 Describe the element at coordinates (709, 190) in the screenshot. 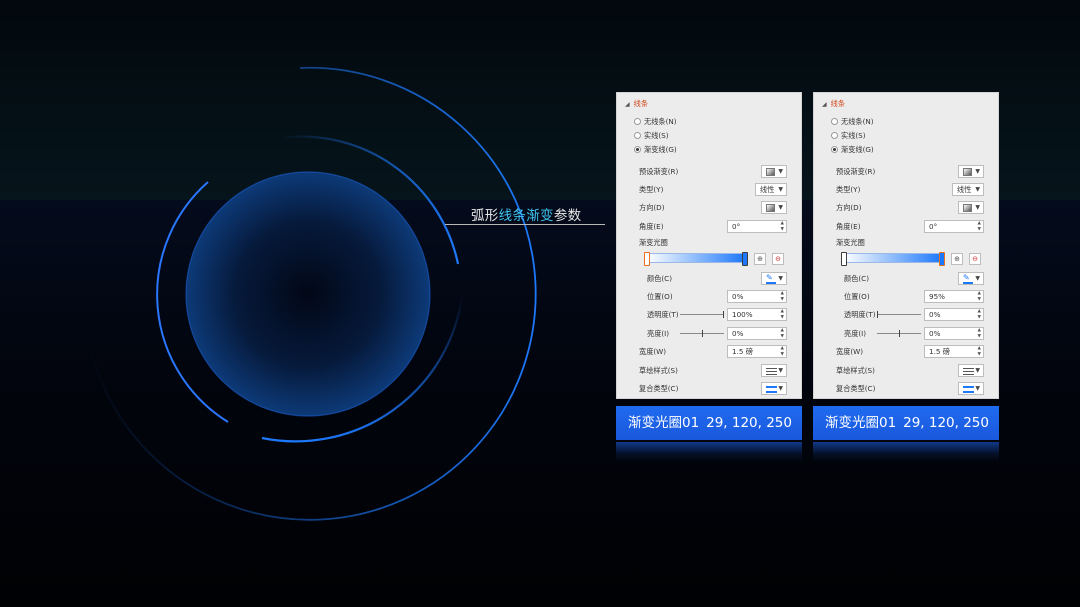

I see `type-row: 类型(Y) 线性 ▼` at that location.